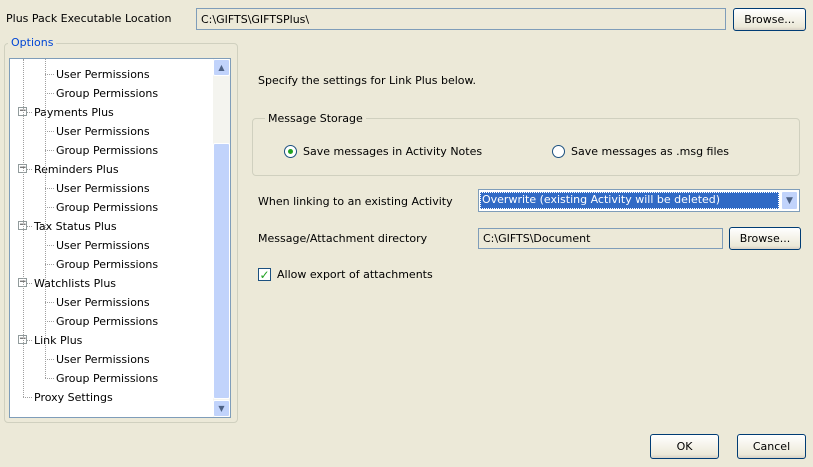  I want to click on radio-activity-notes: Save messages in Activity Notes, so click(383, 151).